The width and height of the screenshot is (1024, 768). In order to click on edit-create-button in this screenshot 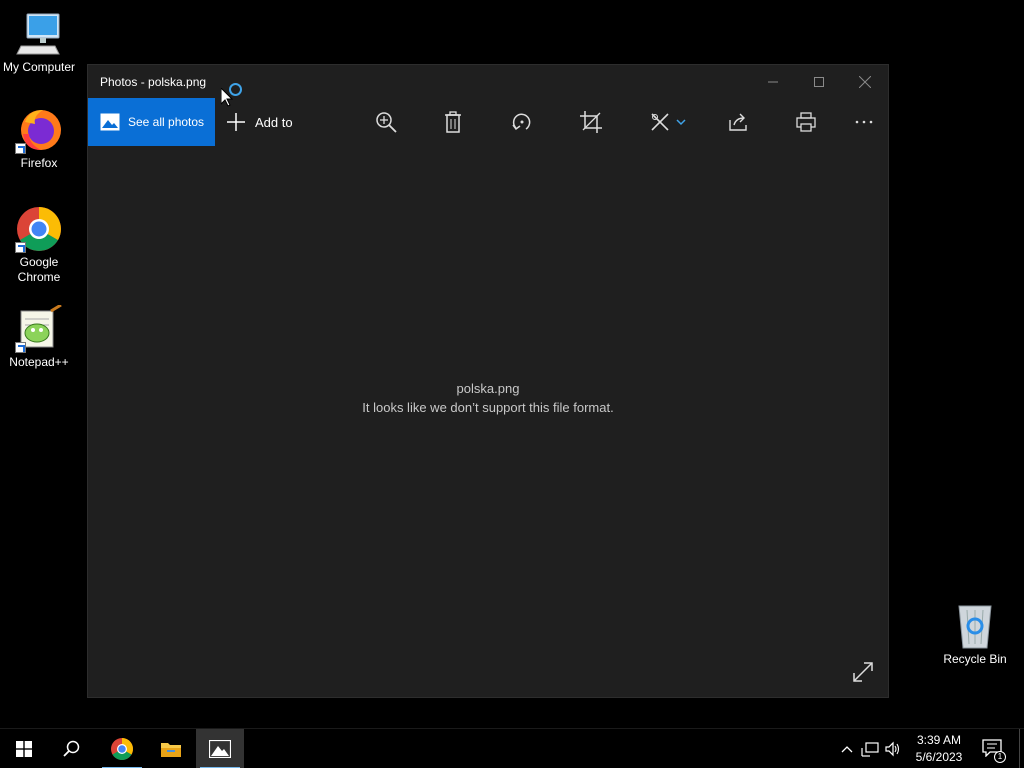, I will do `click(668, 122)`.